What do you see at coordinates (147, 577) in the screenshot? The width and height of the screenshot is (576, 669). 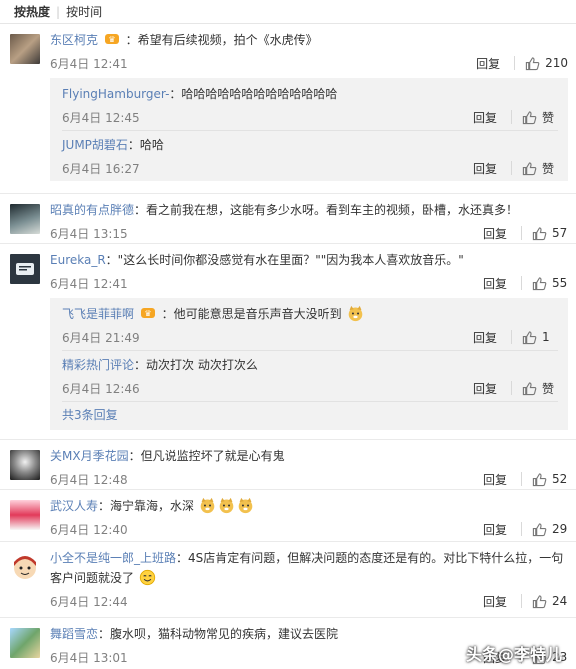 I see `smile-emoji-icon` at bounding box center [147, 577].